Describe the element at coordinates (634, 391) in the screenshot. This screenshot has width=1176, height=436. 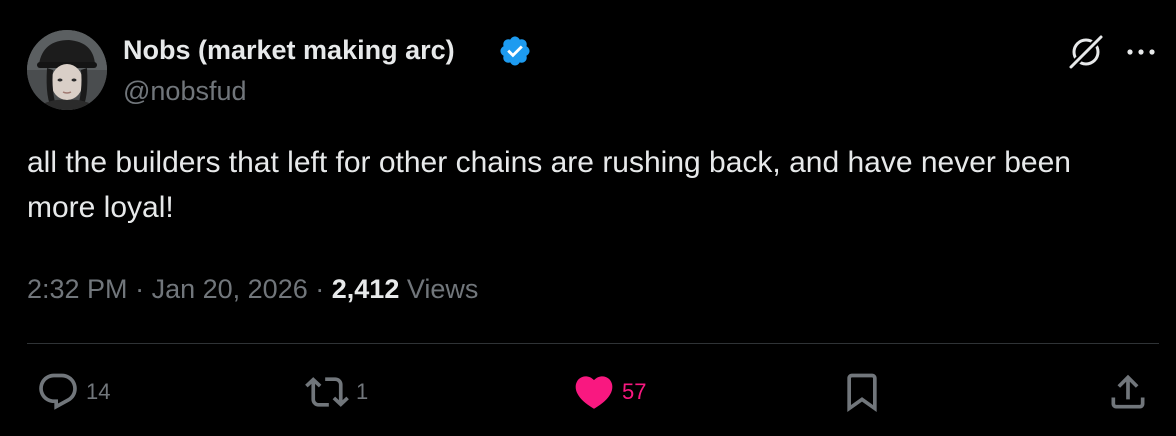
I see `like-count: 57` at that location.